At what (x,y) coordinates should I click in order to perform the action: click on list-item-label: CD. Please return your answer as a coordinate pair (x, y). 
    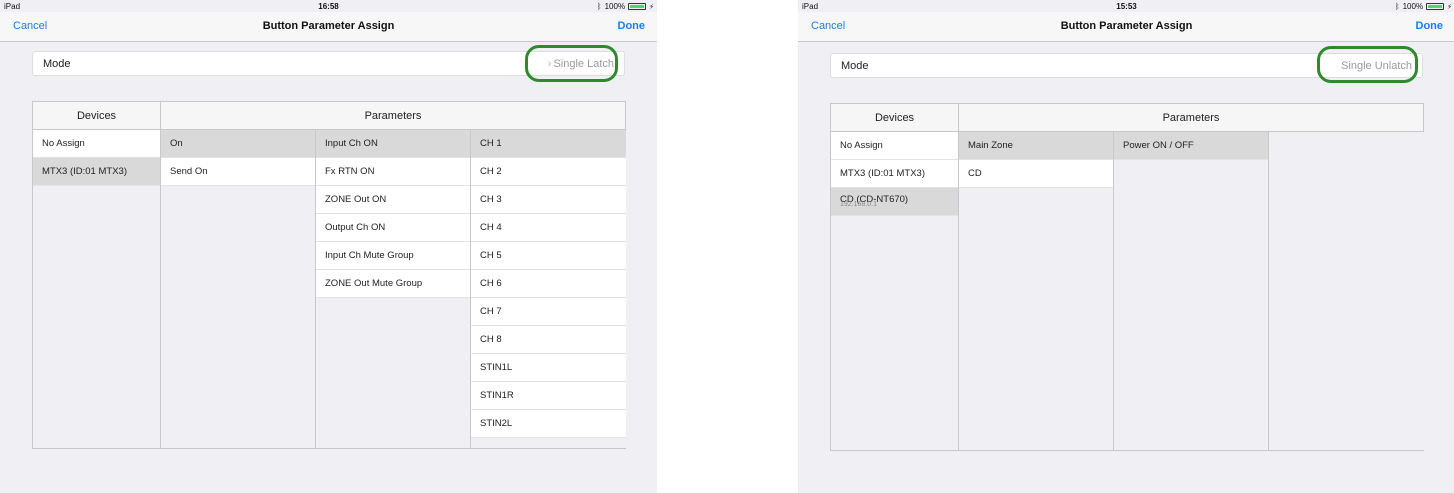
    Looking at the image, I should click on (975, 173).